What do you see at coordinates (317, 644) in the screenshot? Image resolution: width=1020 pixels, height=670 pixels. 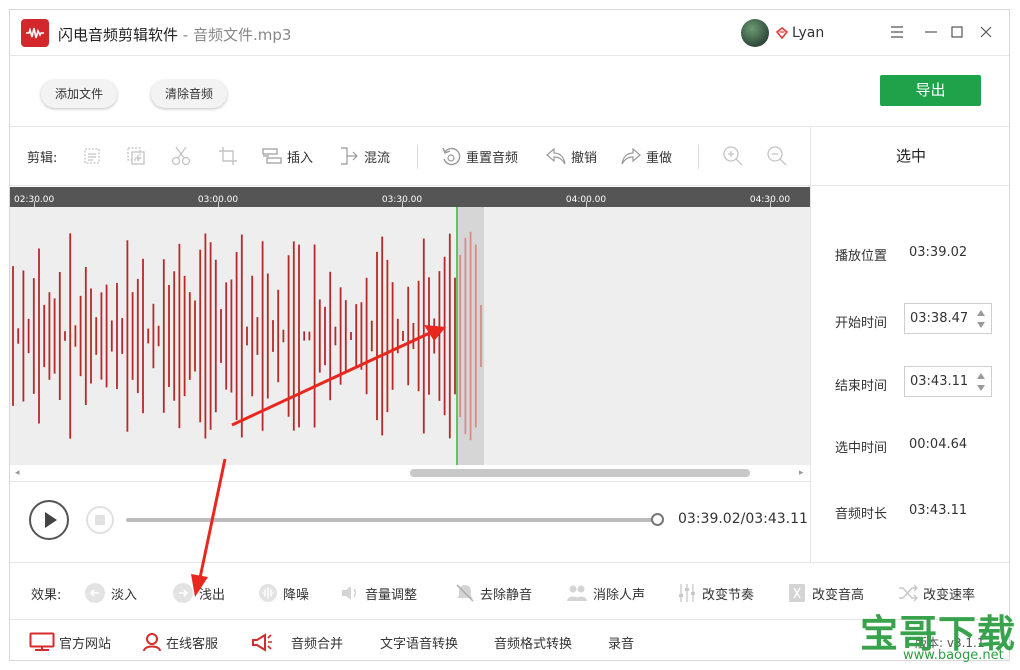 I see `audio-merge-label: 音频合并` at bounding box center [317, 644].